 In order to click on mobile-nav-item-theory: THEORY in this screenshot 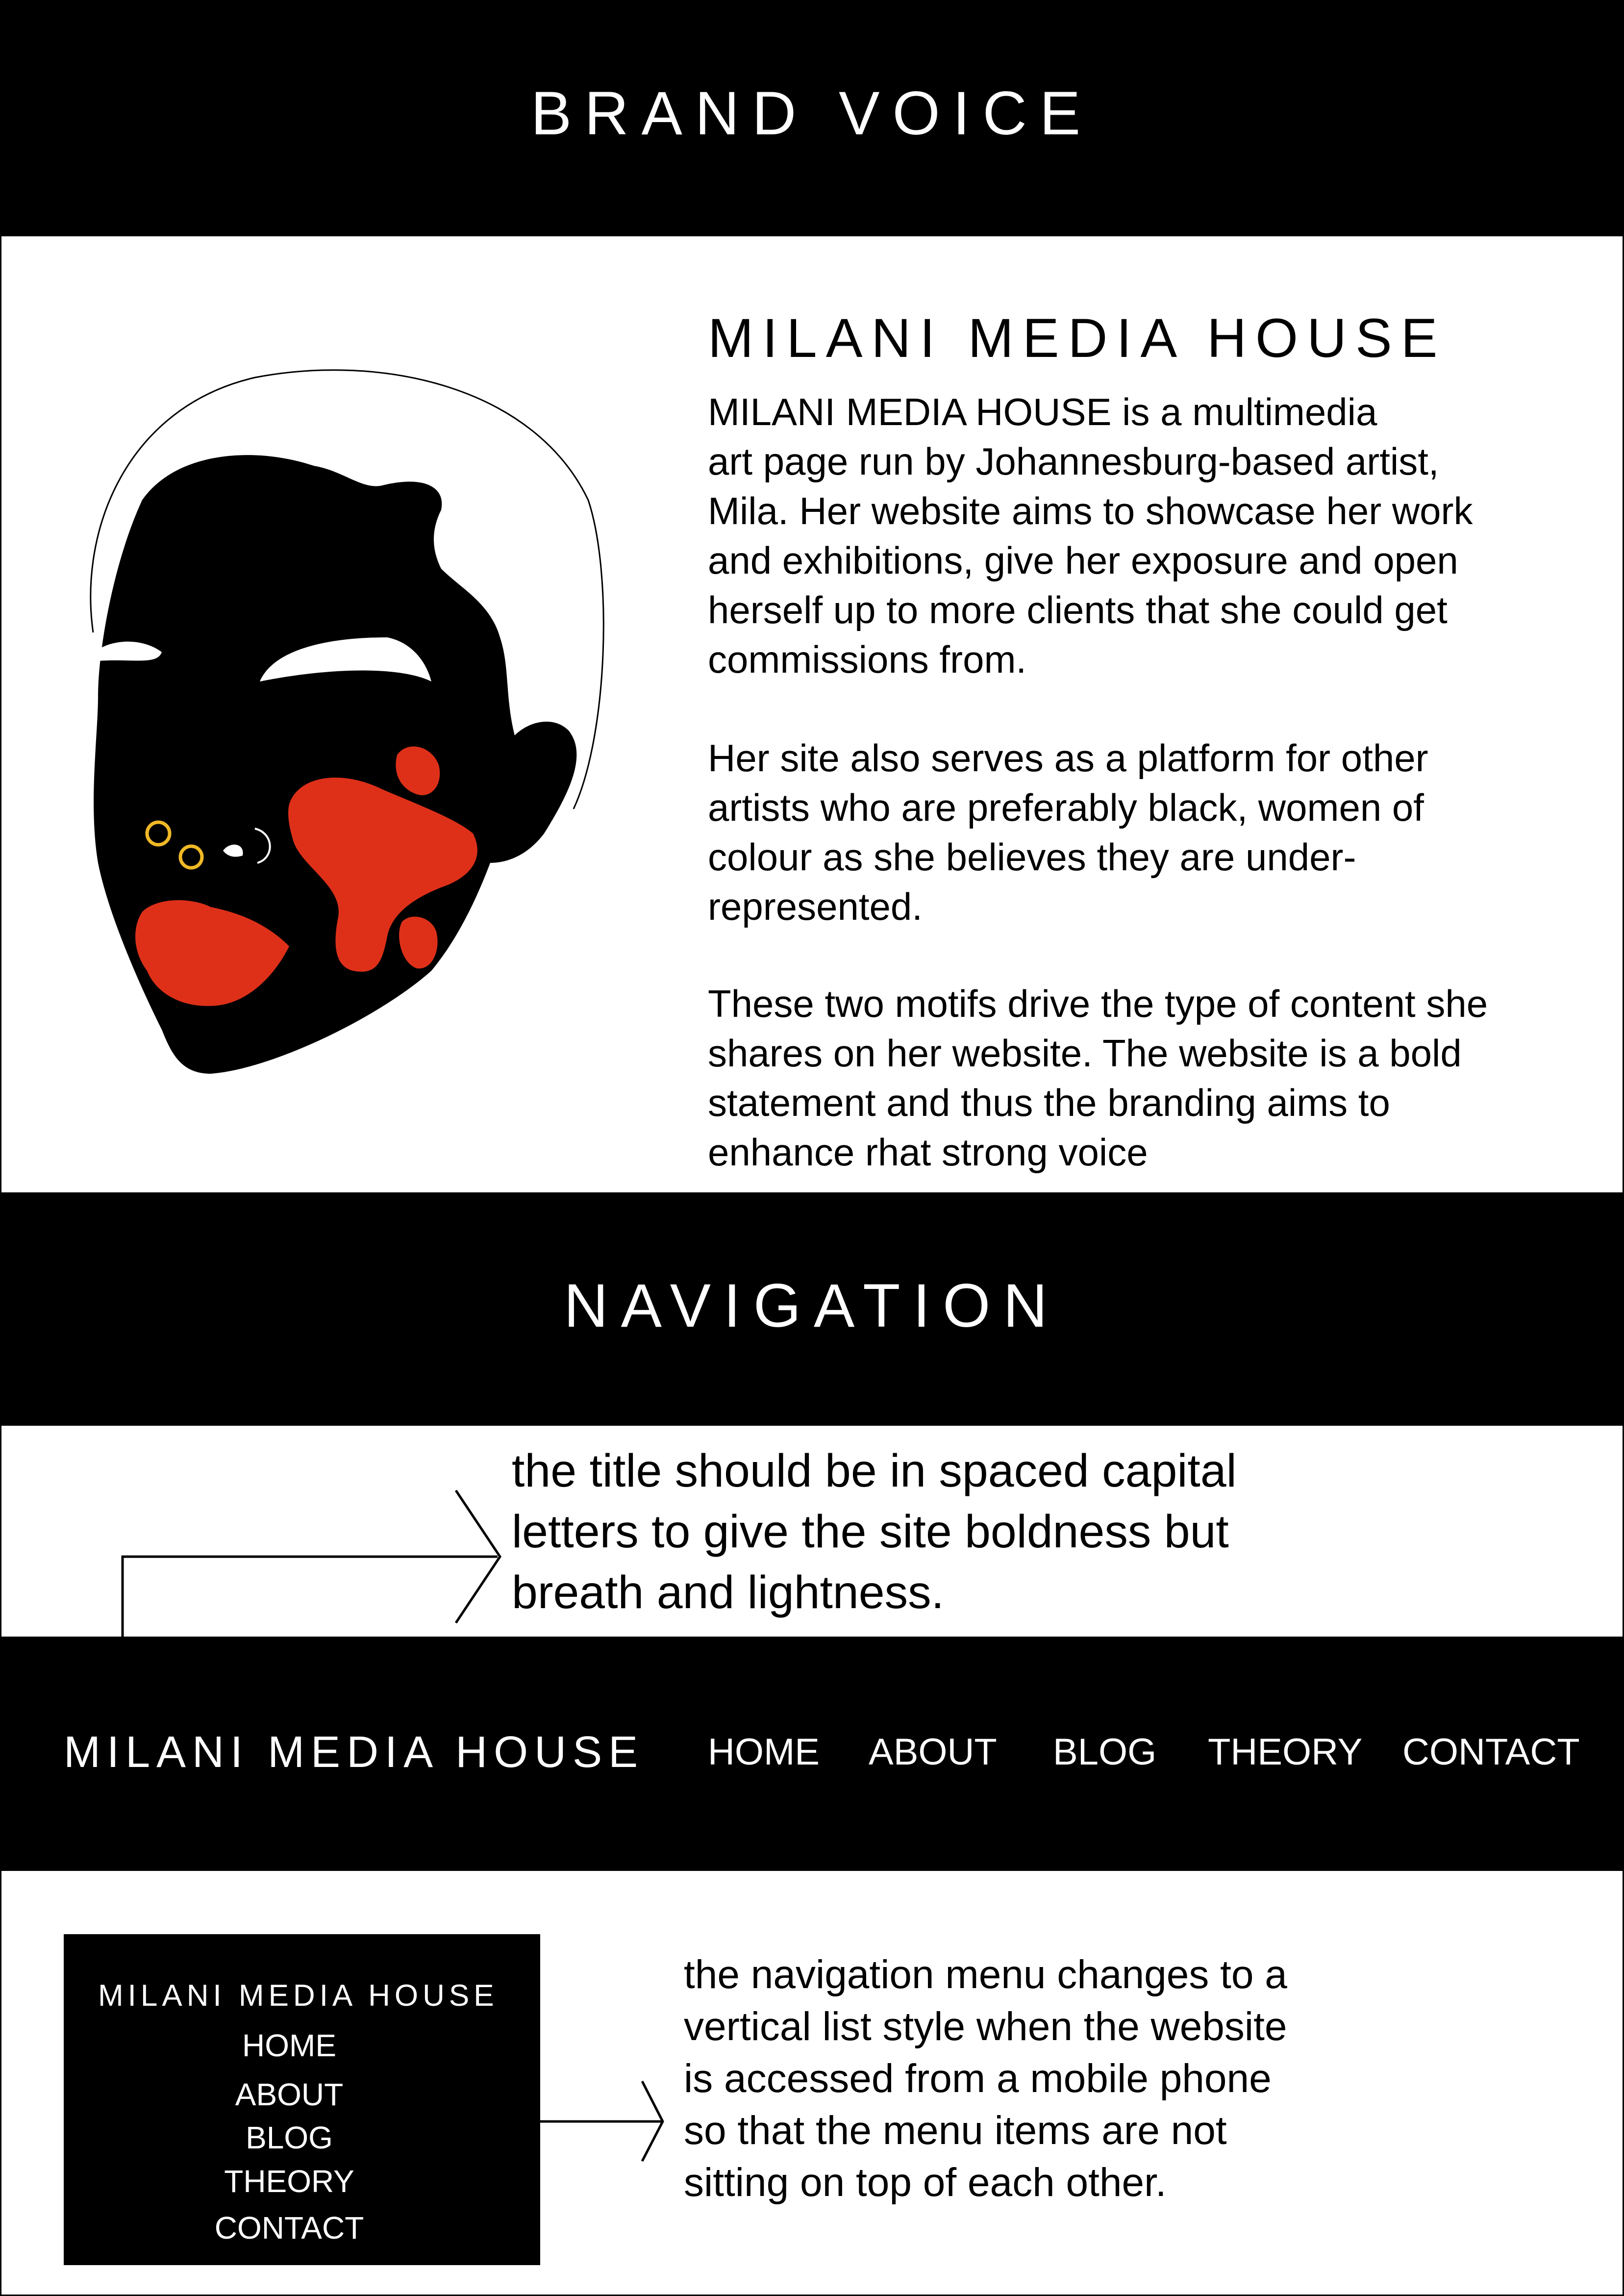, I will do `click(289, 2181)`.